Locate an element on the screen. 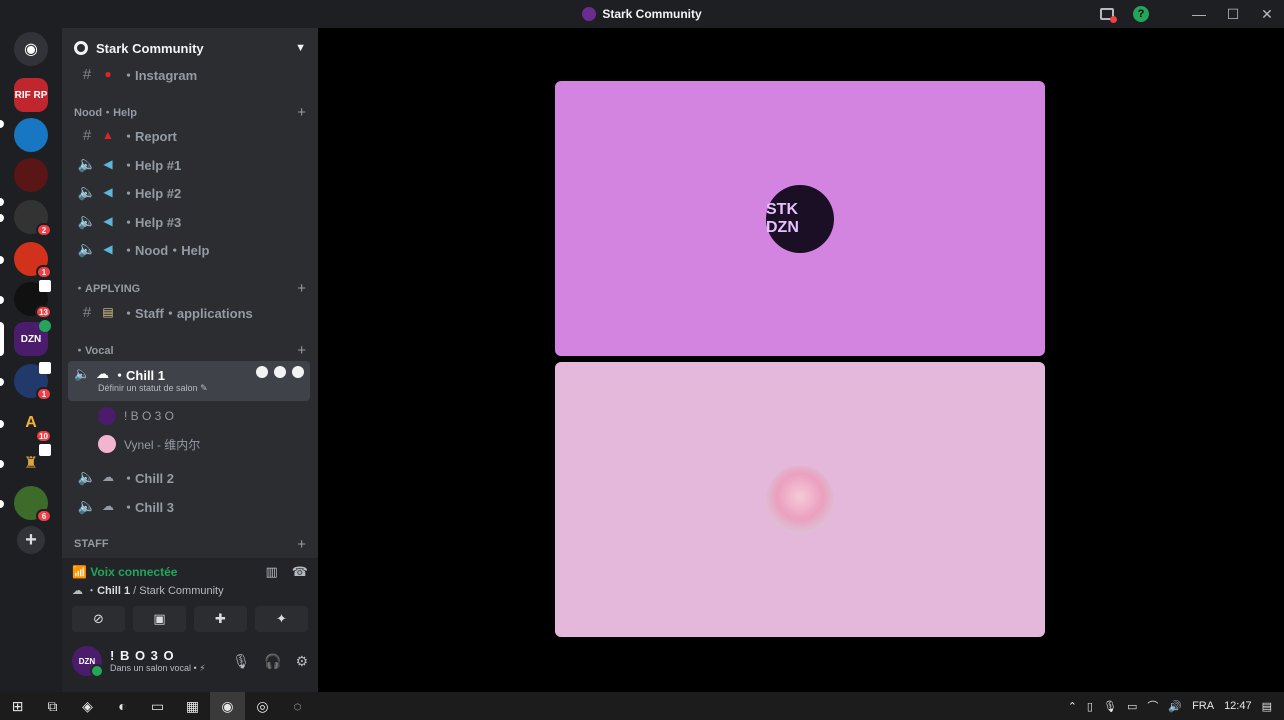 The width and height of the screenshot is (1284, 720). channel-help-1: 🔈 ◀ ・Help #1 is located at coordinates (190, 164).